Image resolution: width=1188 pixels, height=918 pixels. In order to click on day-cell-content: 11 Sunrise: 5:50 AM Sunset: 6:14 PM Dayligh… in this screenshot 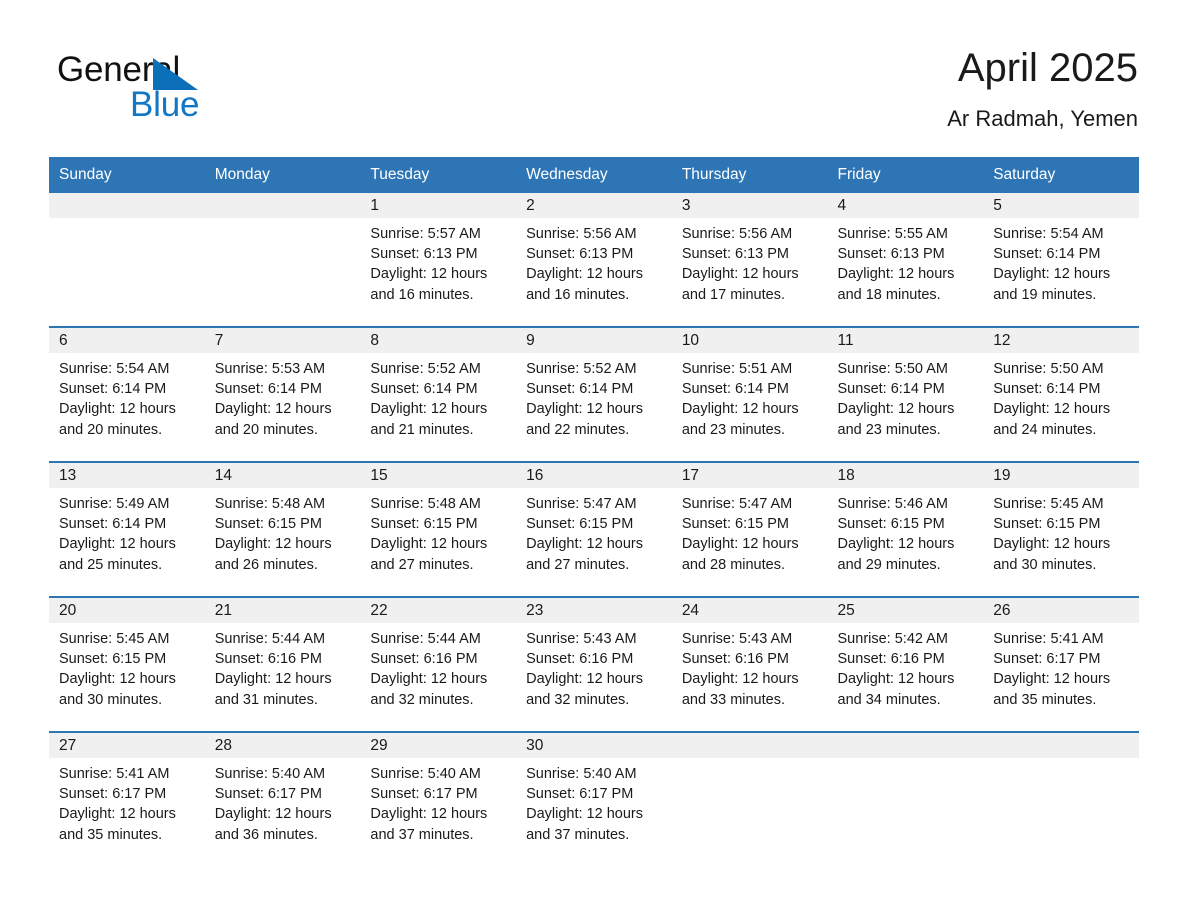, I will do `click(905, 394)`.